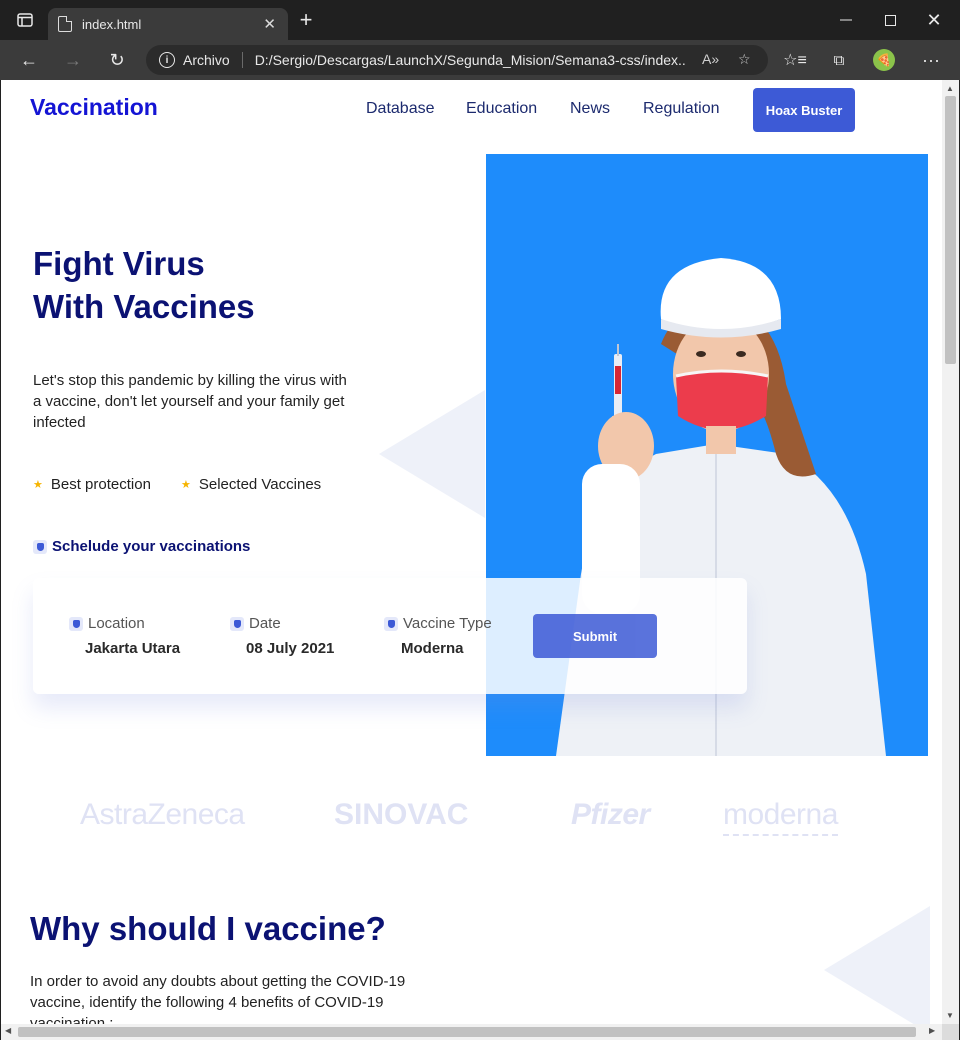 Image resolution: width=960 pixels, height=1040 pixels. Describe the element at coordinates (839, 60) in the screenshot. I see `collections-icon: ⧉` at that location.